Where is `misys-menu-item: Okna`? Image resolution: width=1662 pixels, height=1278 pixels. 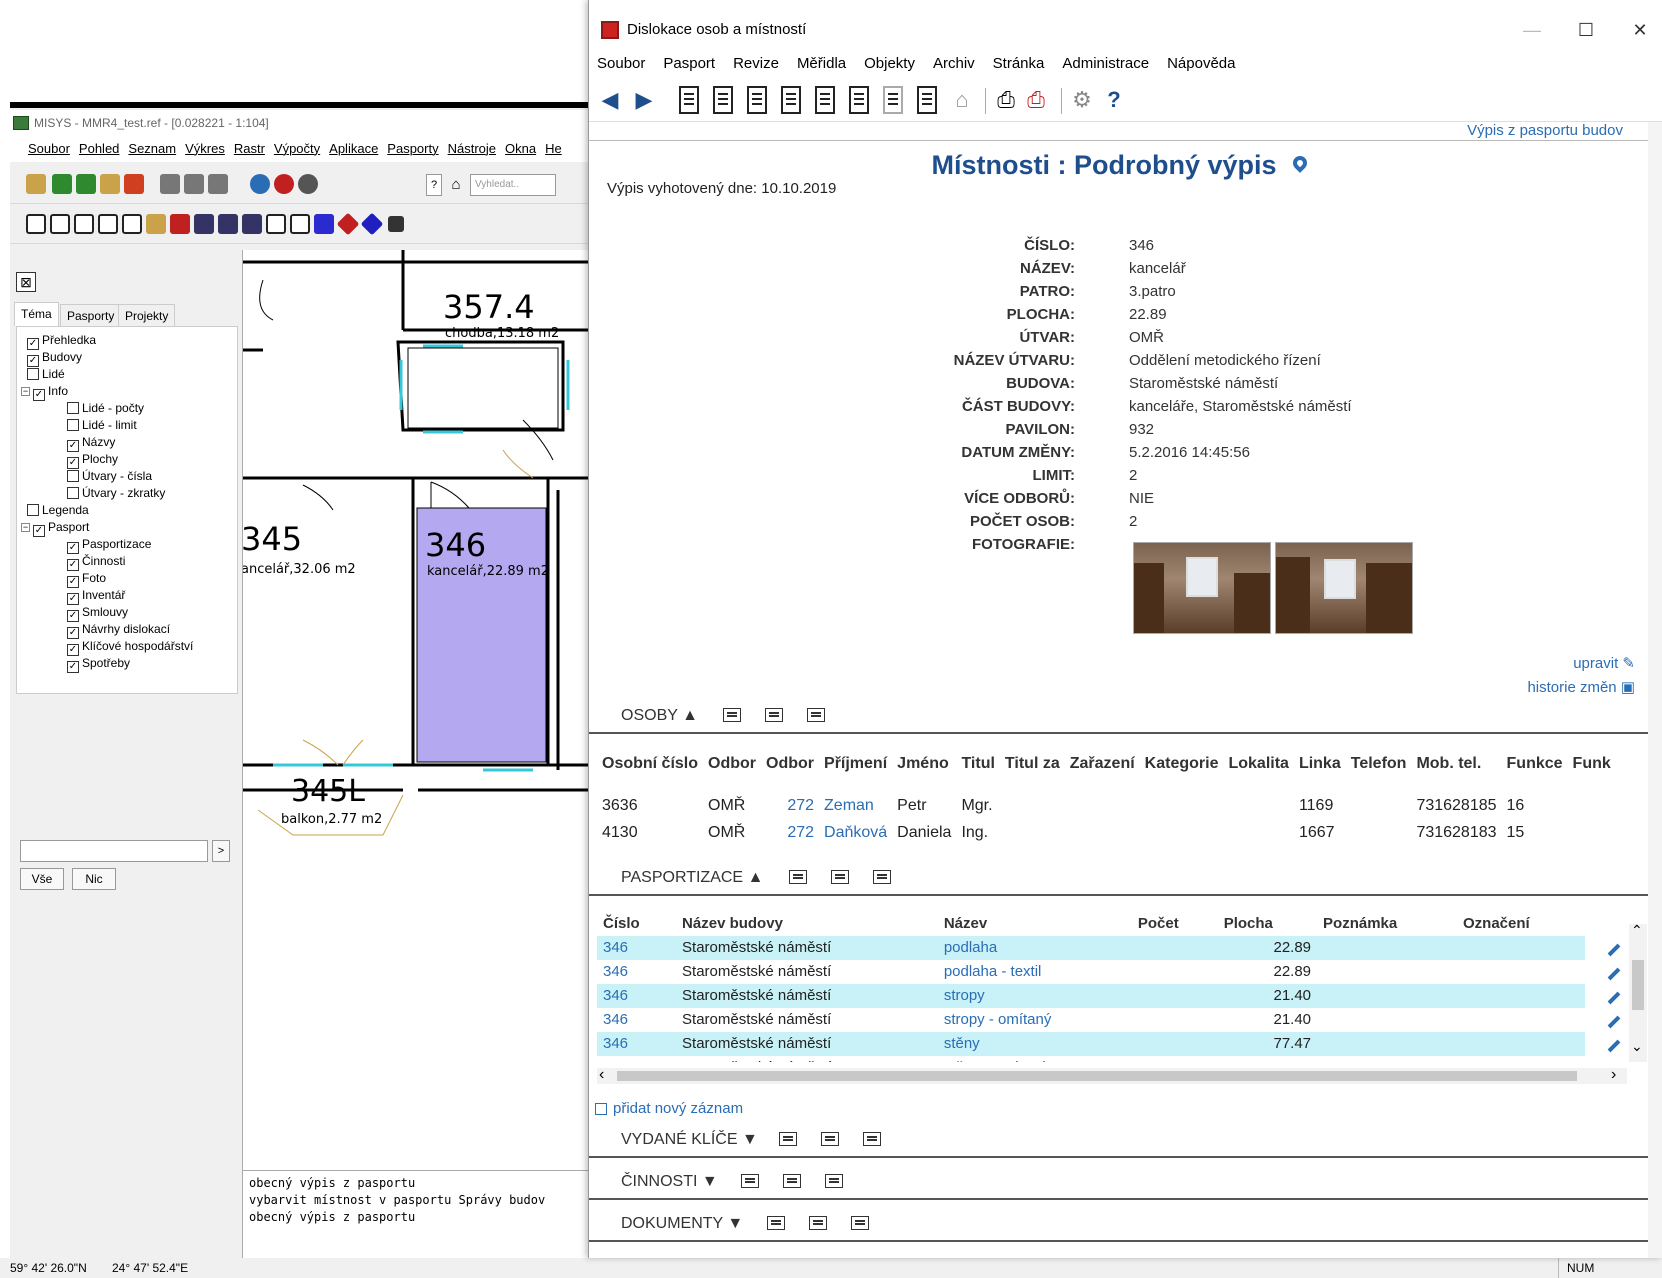 misys-menu-item: Okna is located at coordinates (520, 149).